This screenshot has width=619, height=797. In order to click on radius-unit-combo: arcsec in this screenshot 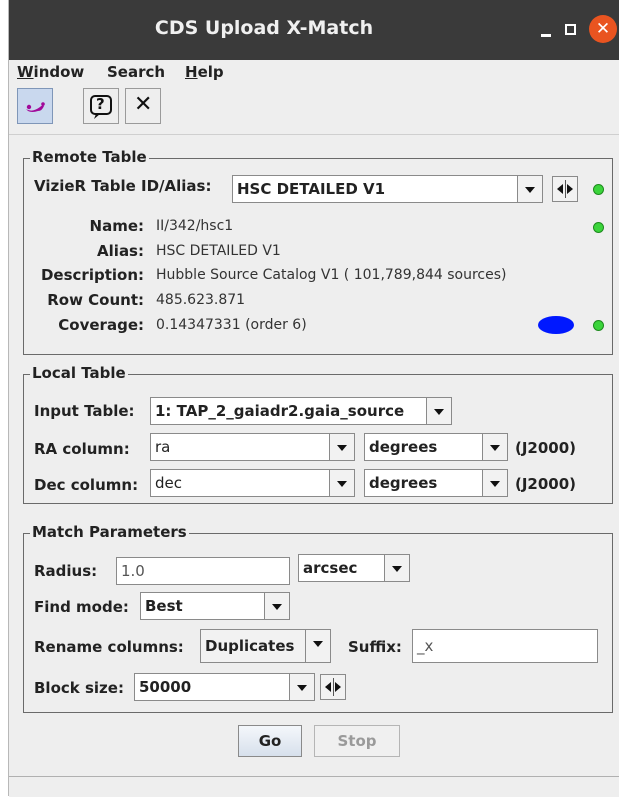, I will do `click(354, 568)`.